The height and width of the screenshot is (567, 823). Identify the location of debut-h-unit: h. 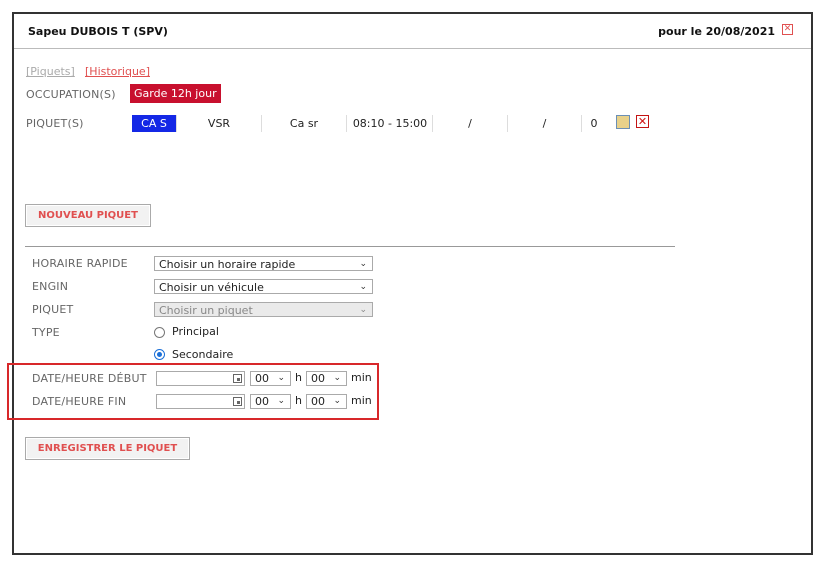
(298, 377).